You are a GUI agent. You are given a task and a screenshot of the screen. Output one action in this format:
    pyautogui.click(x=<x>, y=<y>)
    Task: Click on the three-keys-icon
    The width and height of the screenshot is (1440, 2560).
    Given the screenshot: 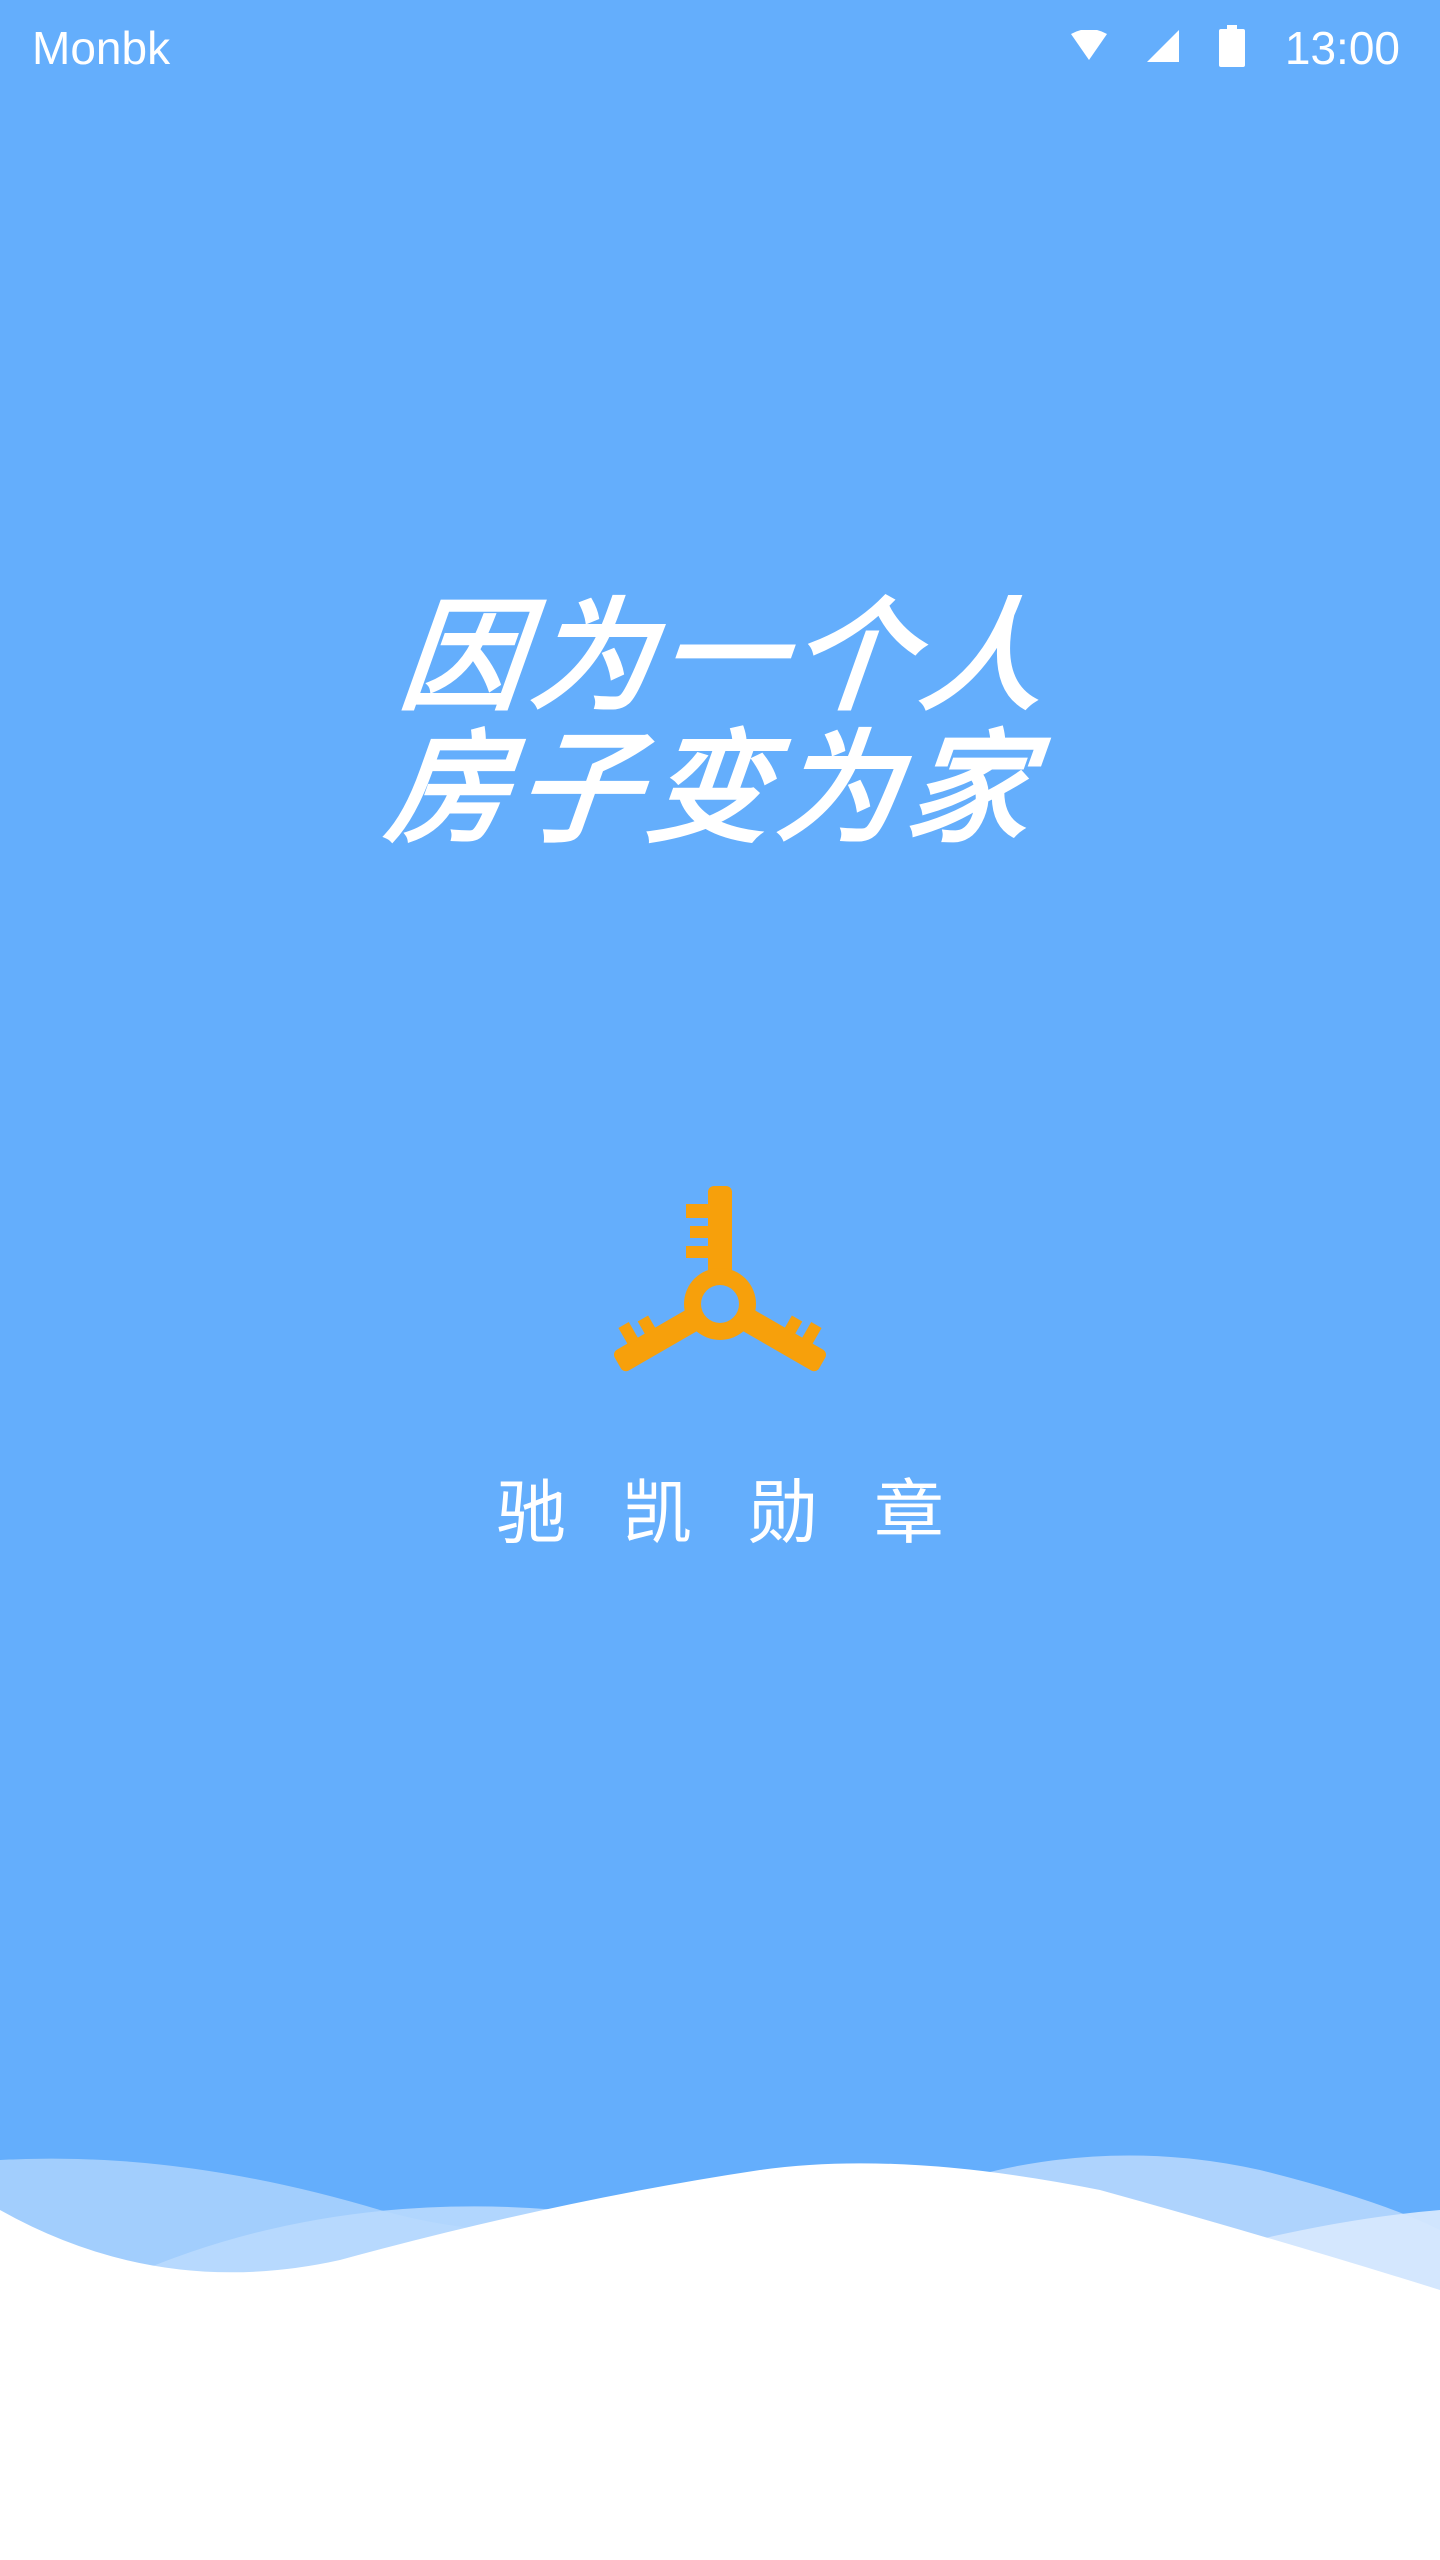 What is the action you would take?
    pyautogui.click(x=720, y=1290)
    